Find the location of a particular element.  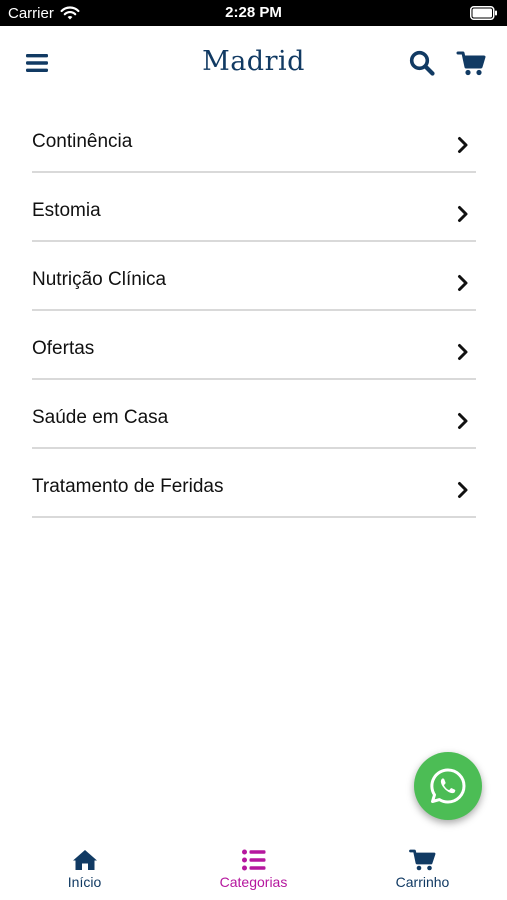

tab-inicio: Início is located at coordinates (84, 870).